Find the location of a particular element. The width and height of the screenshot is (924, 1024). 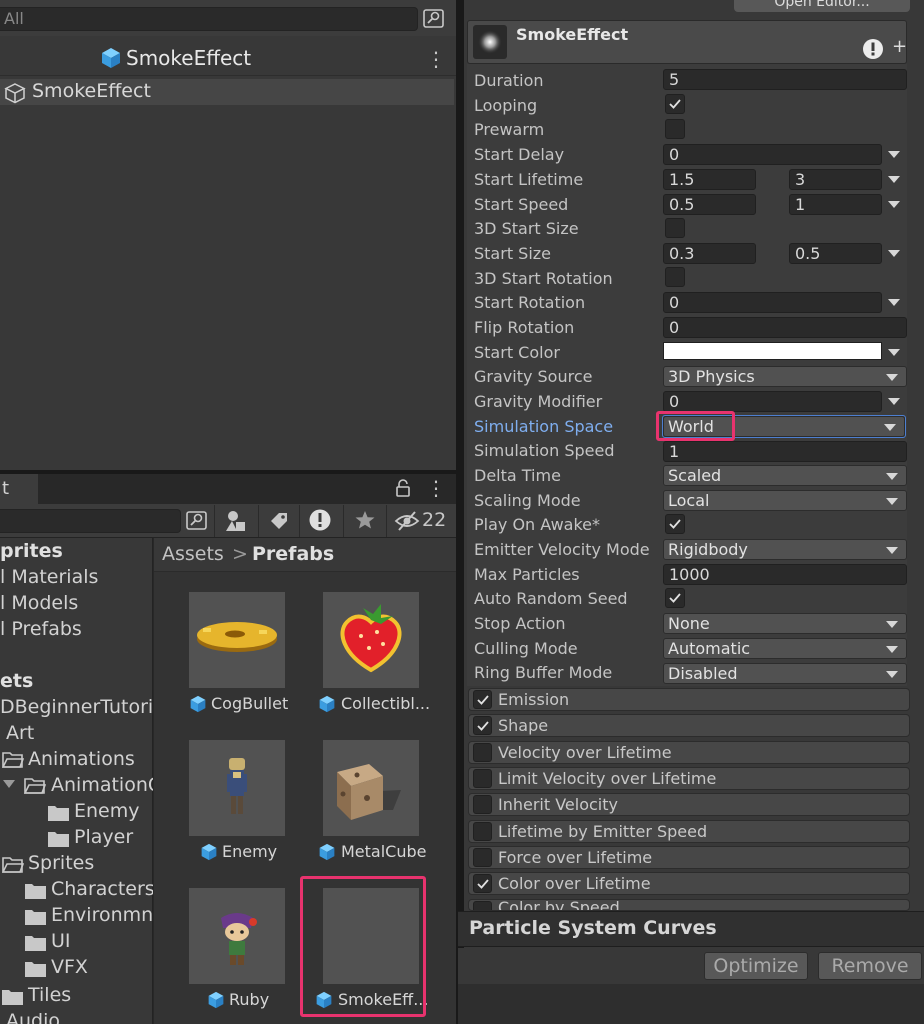

start-lifetime-min-field: 1.5 is located at coordinates (709, 179).